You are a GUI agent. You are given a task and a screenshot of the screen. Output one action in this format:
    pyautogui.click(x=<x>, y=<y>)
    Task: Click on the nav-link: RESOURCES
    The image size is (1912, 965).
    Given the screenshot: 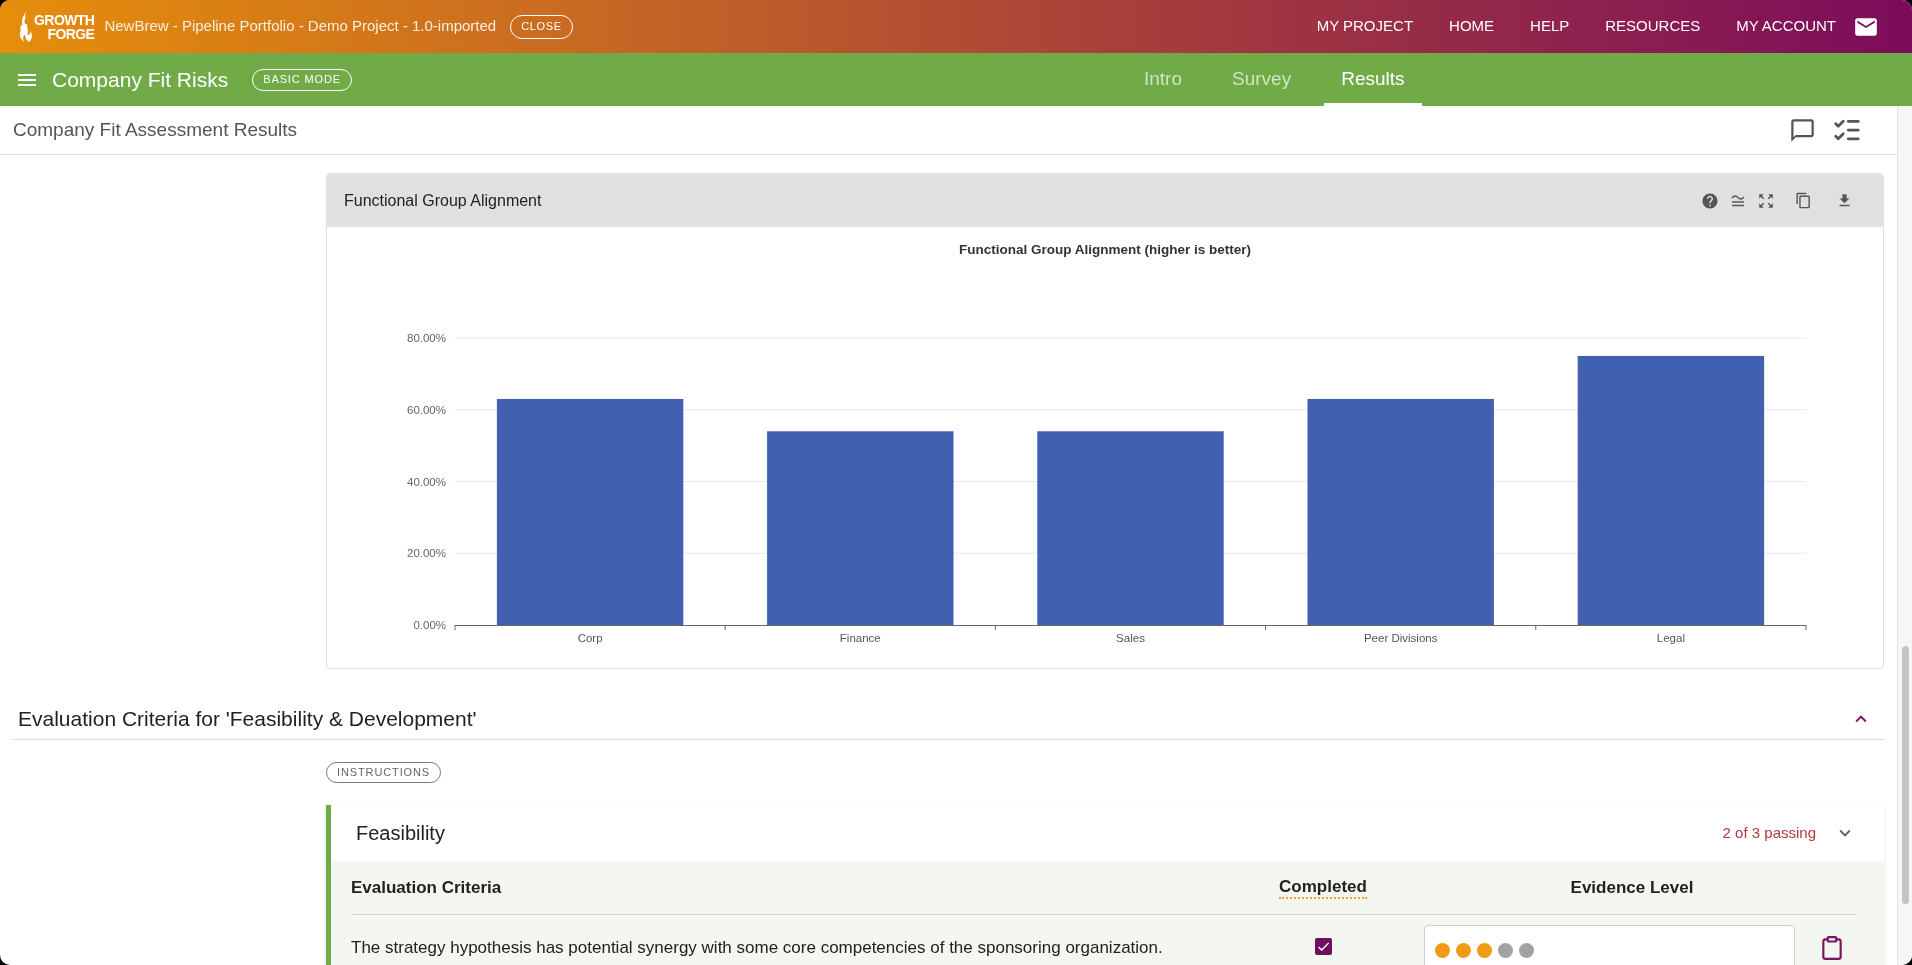 What is the action you would take?
    pyautogui.click(x=1653, y=26)
    